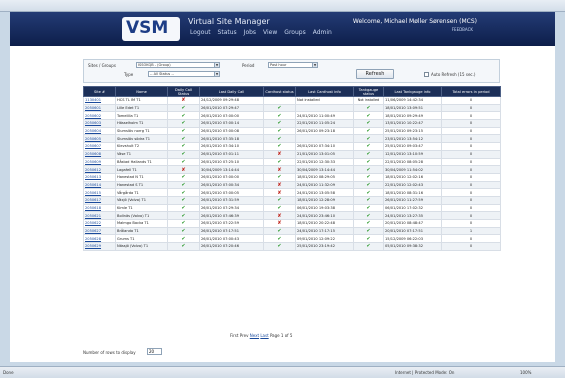 The height and width of the screenshot is (378, 565). I want to click on pager-last: Last, so click(264, 335).